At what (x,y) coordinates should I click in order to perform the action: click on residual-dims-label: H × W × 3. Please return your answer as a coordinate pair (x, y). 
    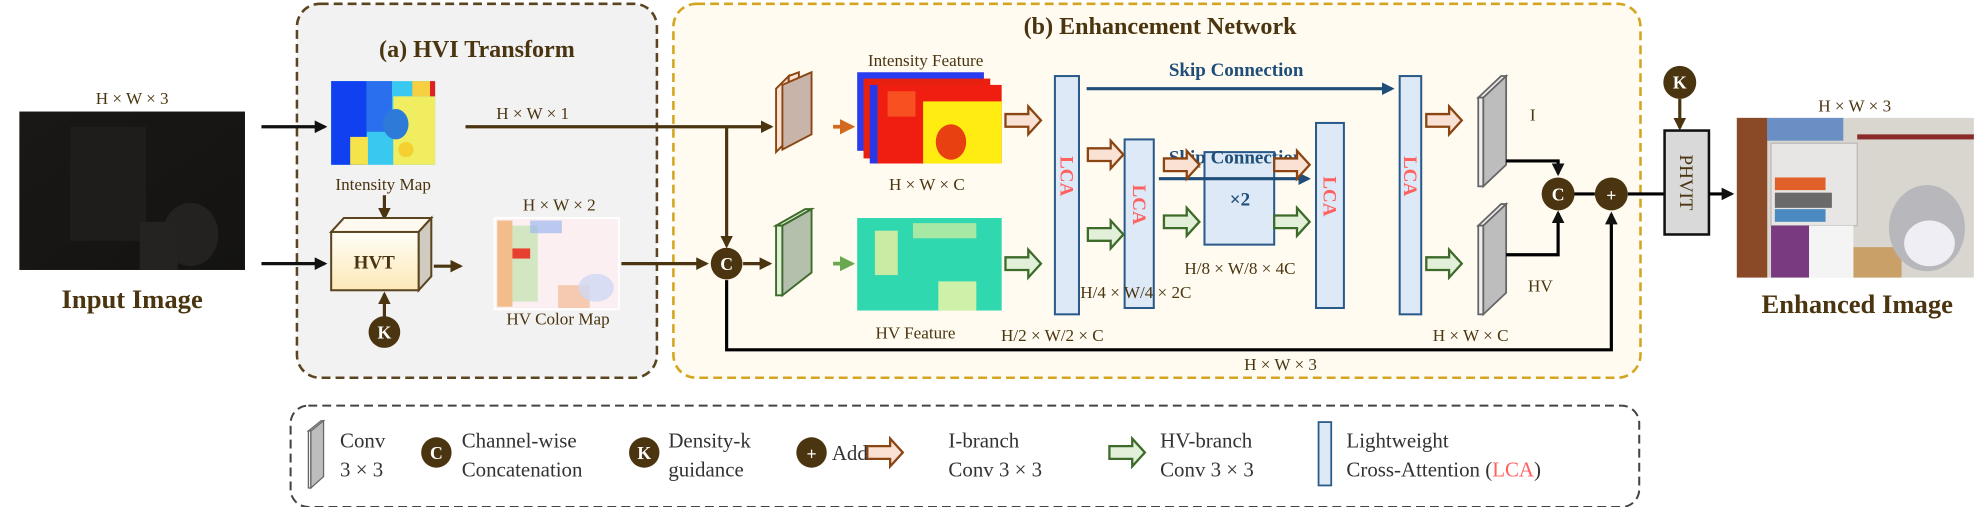
    Looking at the image, I should click on (1280, 364).